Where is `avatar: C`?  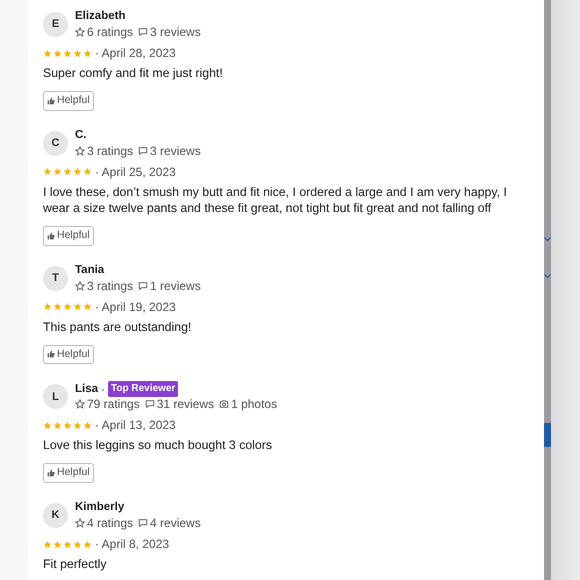
avatar: C is located at coordinates (55, 143).